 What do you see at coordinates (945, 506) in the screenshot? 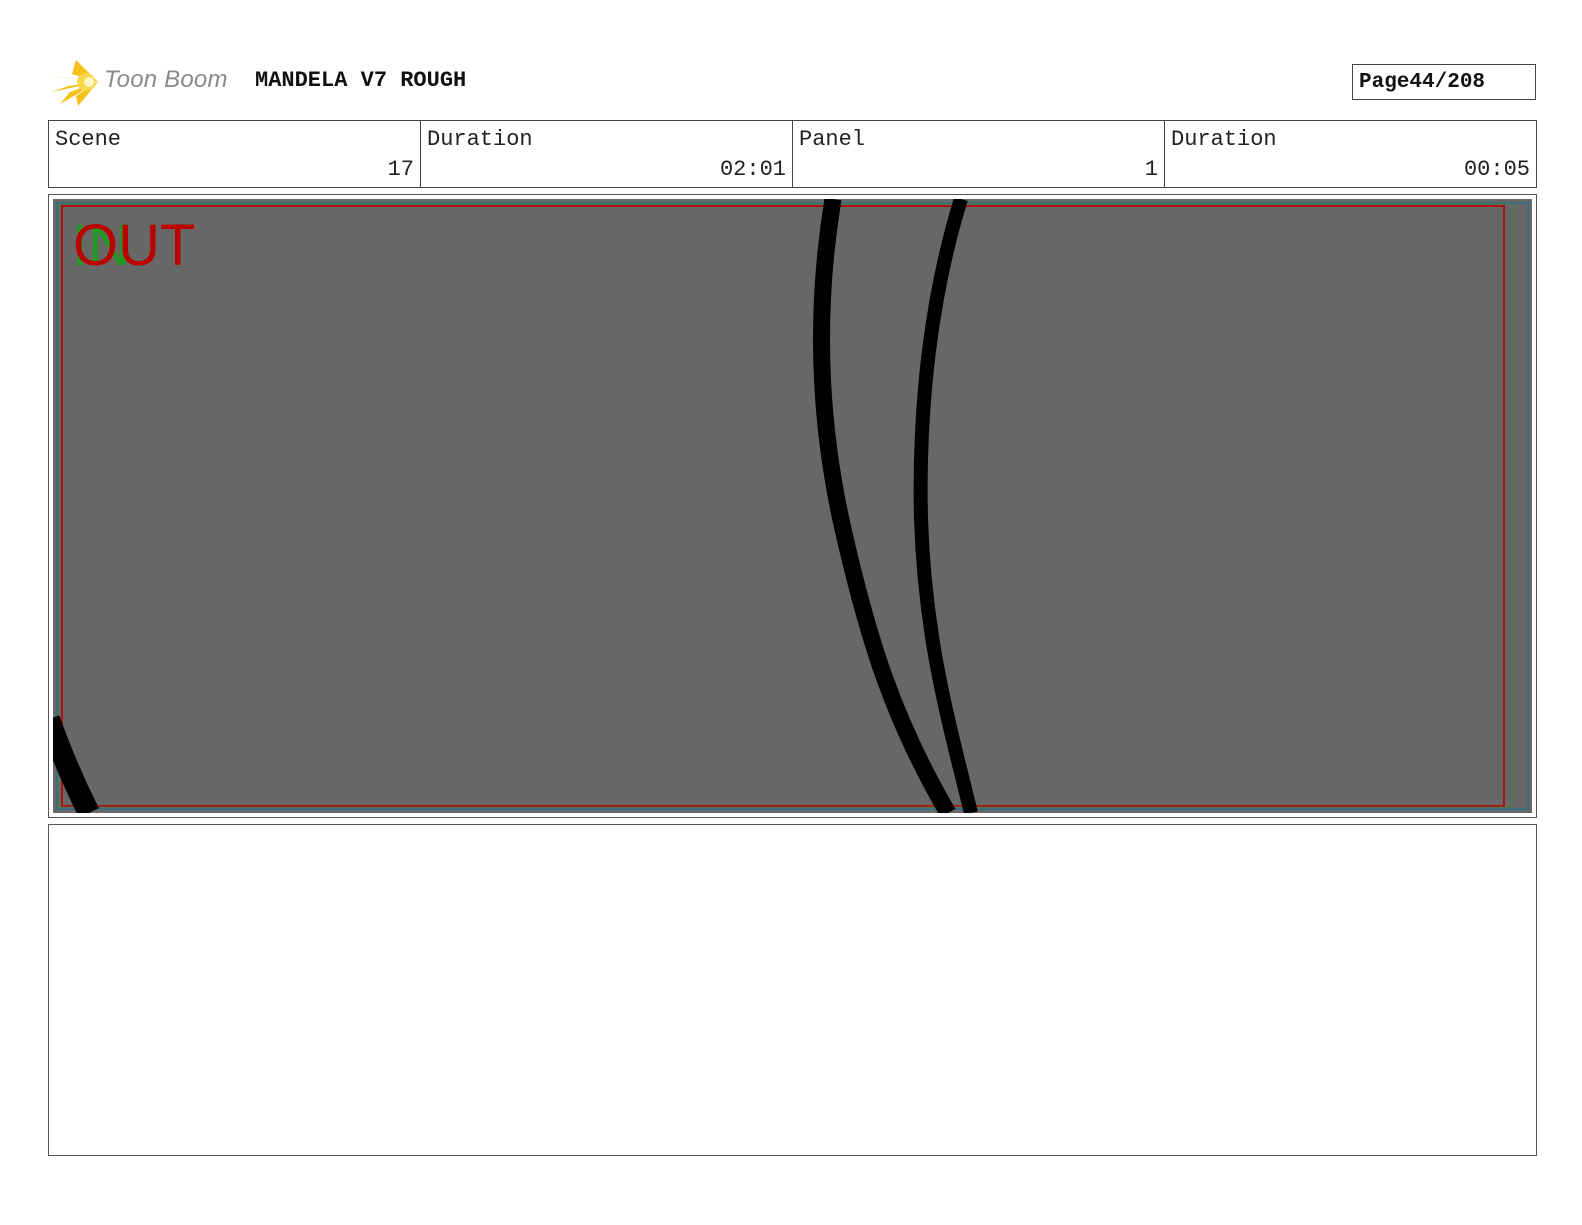
I see `curve-stroke-right` at bounding box center [945, 506].